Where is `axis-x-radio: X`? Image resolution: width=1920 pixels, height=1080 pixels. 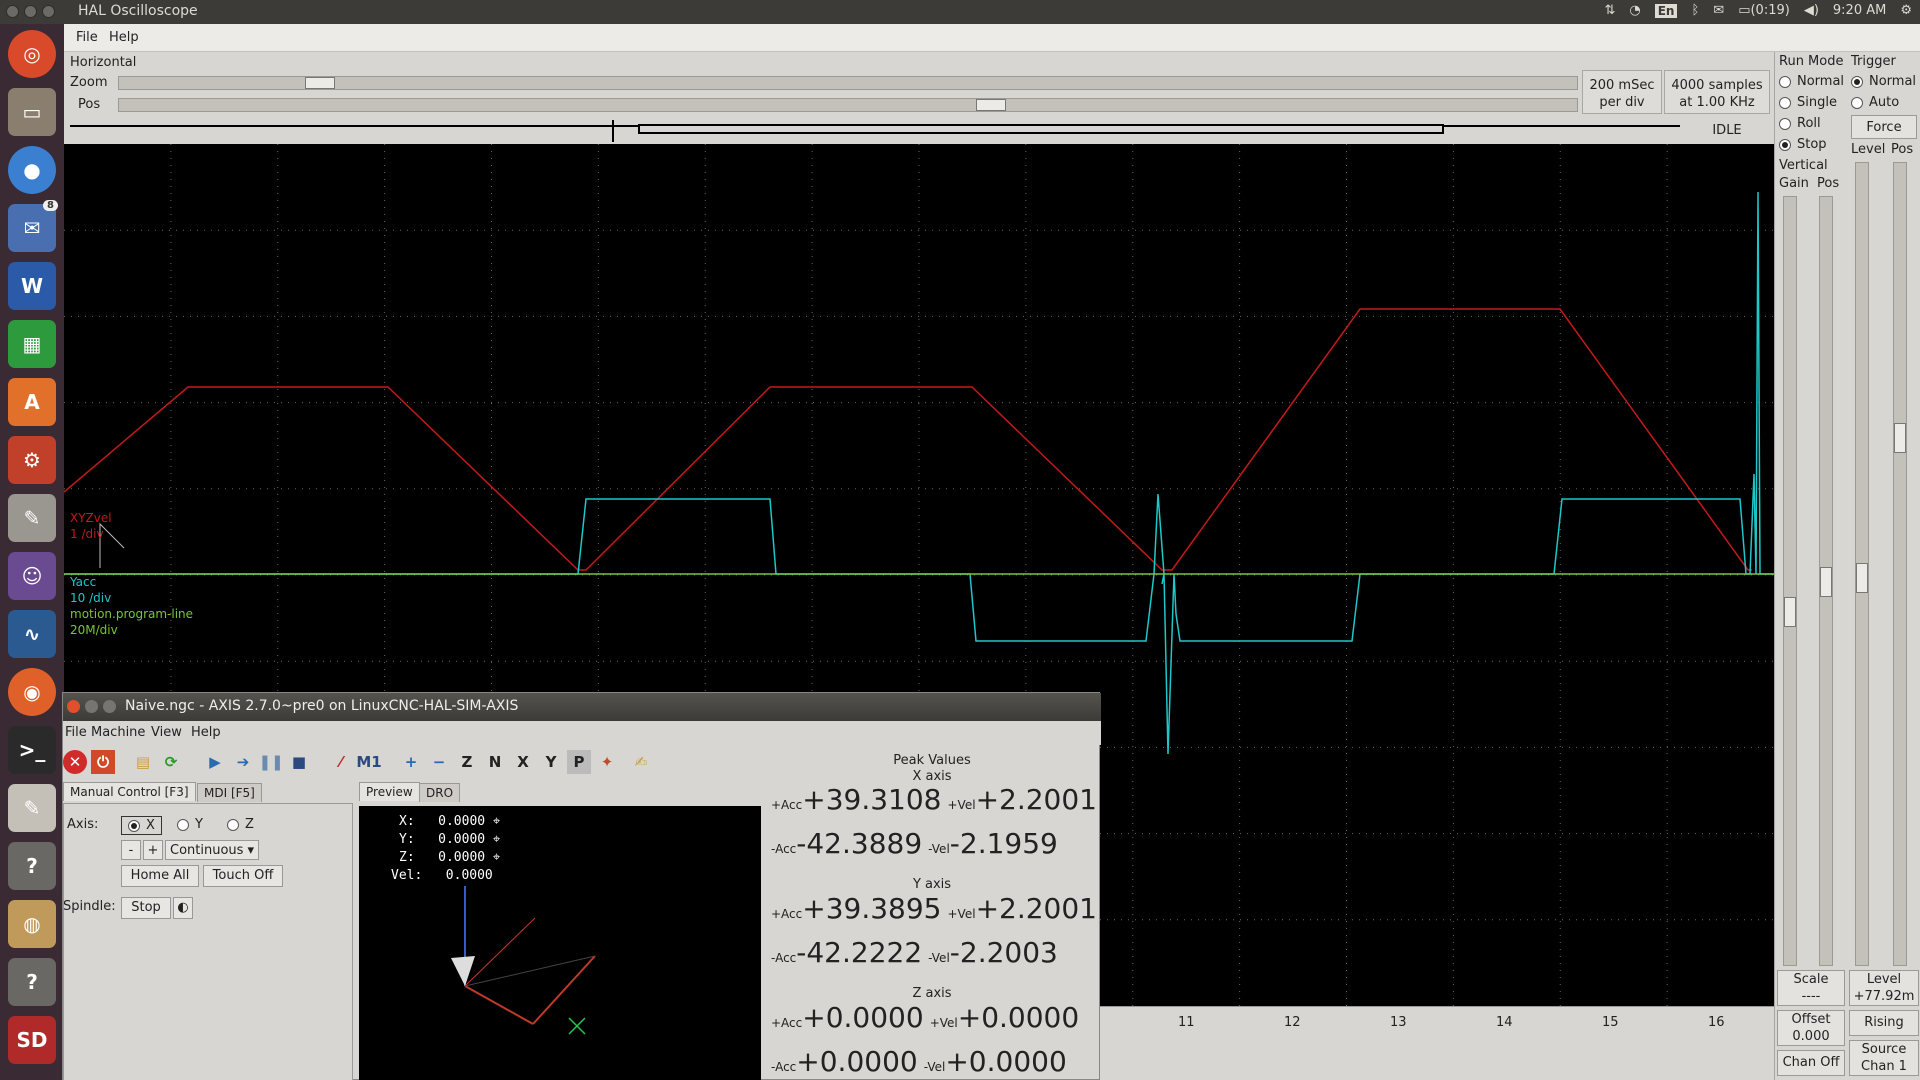 axis-x-radio: X is located at coordinates (141, 825).